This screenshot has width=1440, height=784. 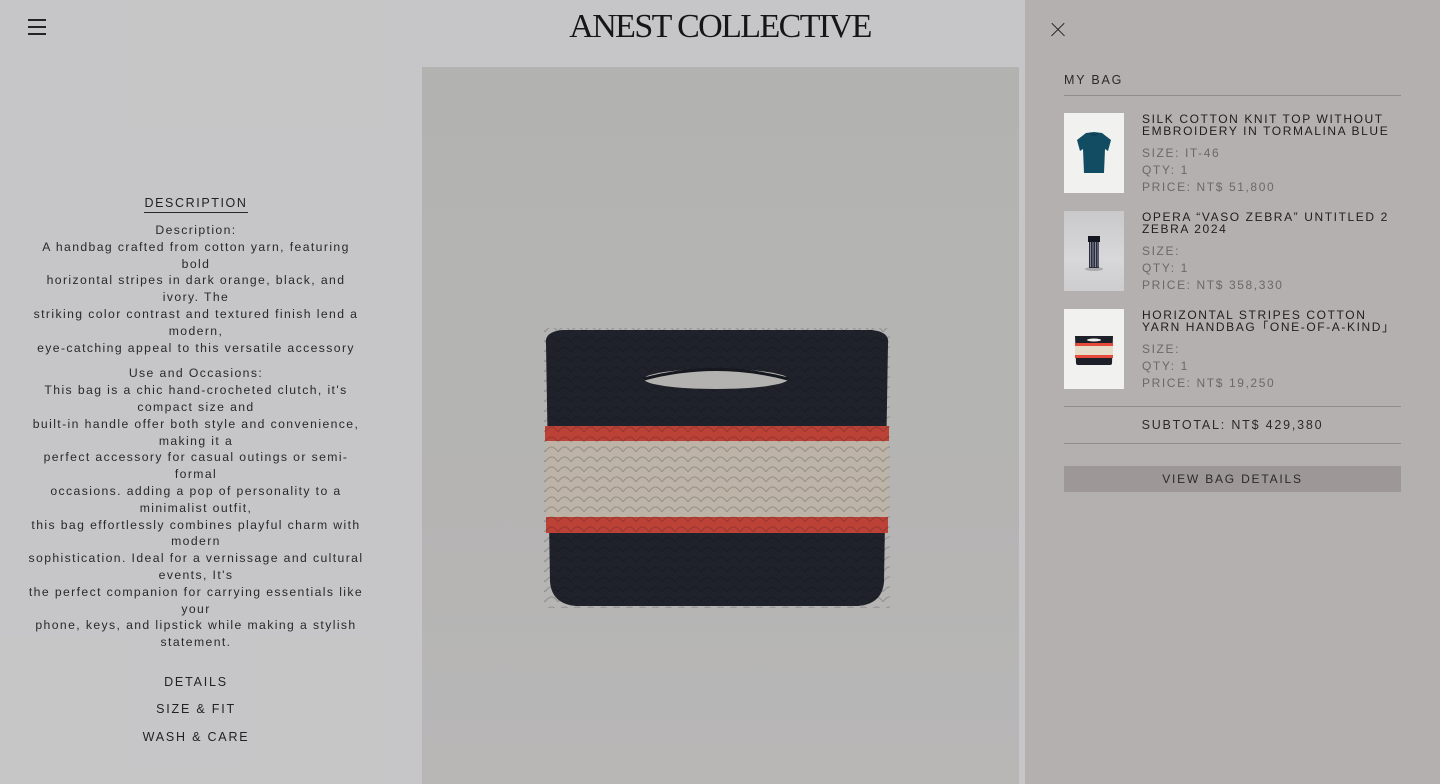 What do you see at coordinates (1271, 223) in the screenshot?
I see `item-name: OPERA “VASO ZEBRA” UNTITLED 2 ZEBRA 2024` at bounding box center [1271, 223].